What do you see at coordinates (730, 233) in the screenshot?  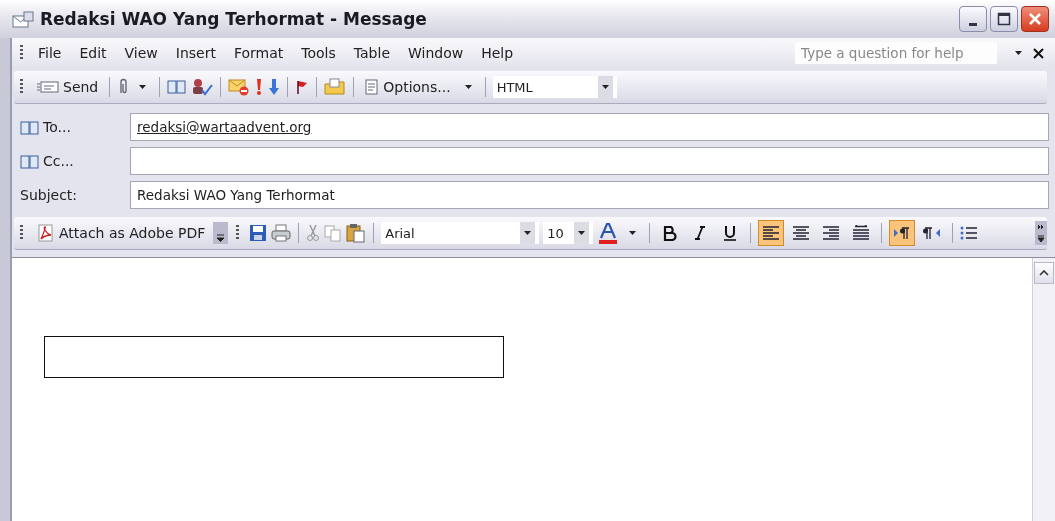 I see `underline-icon` at bounding box center [730, 233].